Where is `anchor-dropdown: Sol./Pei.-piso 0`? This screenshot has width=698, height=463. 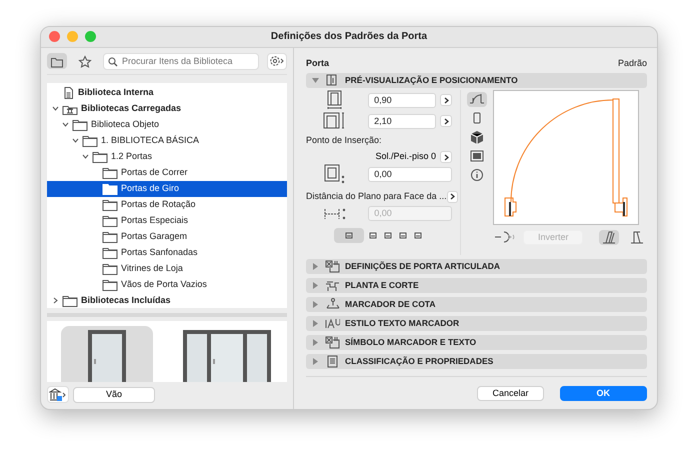
anchor-dropdown: Sol./Pei.-piso 0 is located at coordinates (405, 157).